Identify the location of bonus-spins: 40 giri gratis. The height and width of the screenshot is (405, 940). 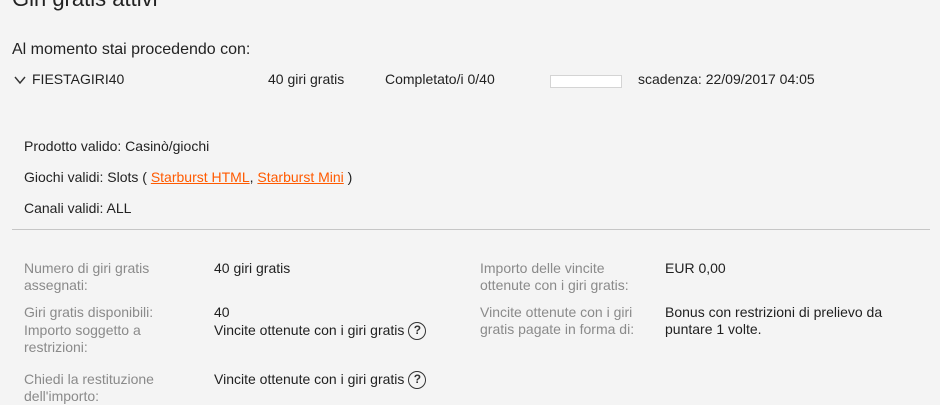
(306, 79).